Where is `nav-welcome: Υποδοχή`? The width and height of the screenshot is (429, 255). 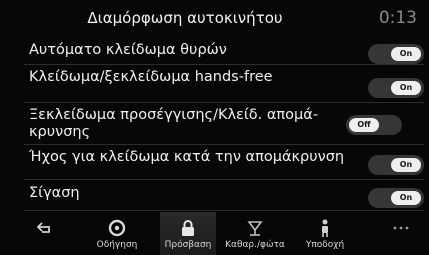
nav-welcome: Υποδοχή is located at coordinates (325, 233).